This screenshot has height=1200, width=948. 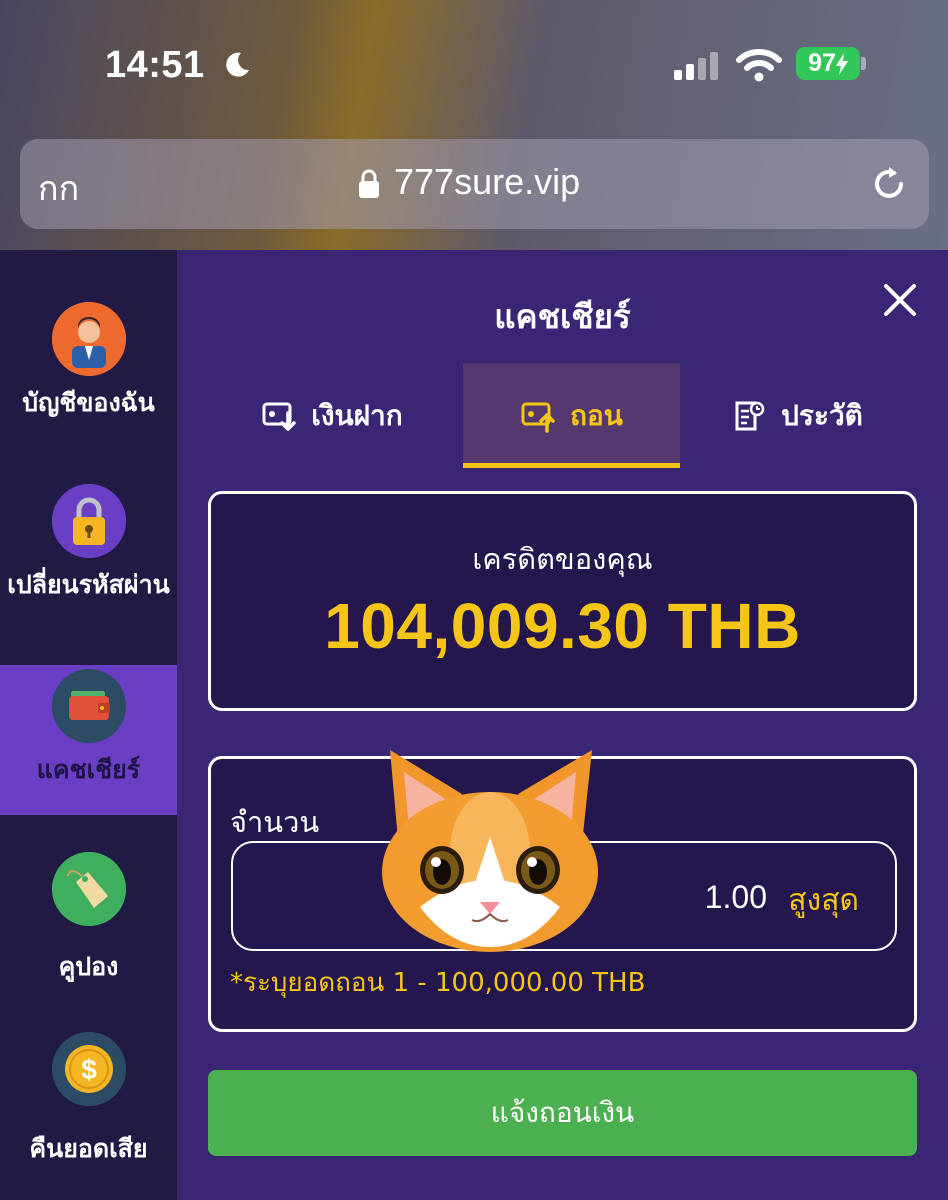 I want to click on tab-deposit: เงินฝาก, so click(x=332, y=415).